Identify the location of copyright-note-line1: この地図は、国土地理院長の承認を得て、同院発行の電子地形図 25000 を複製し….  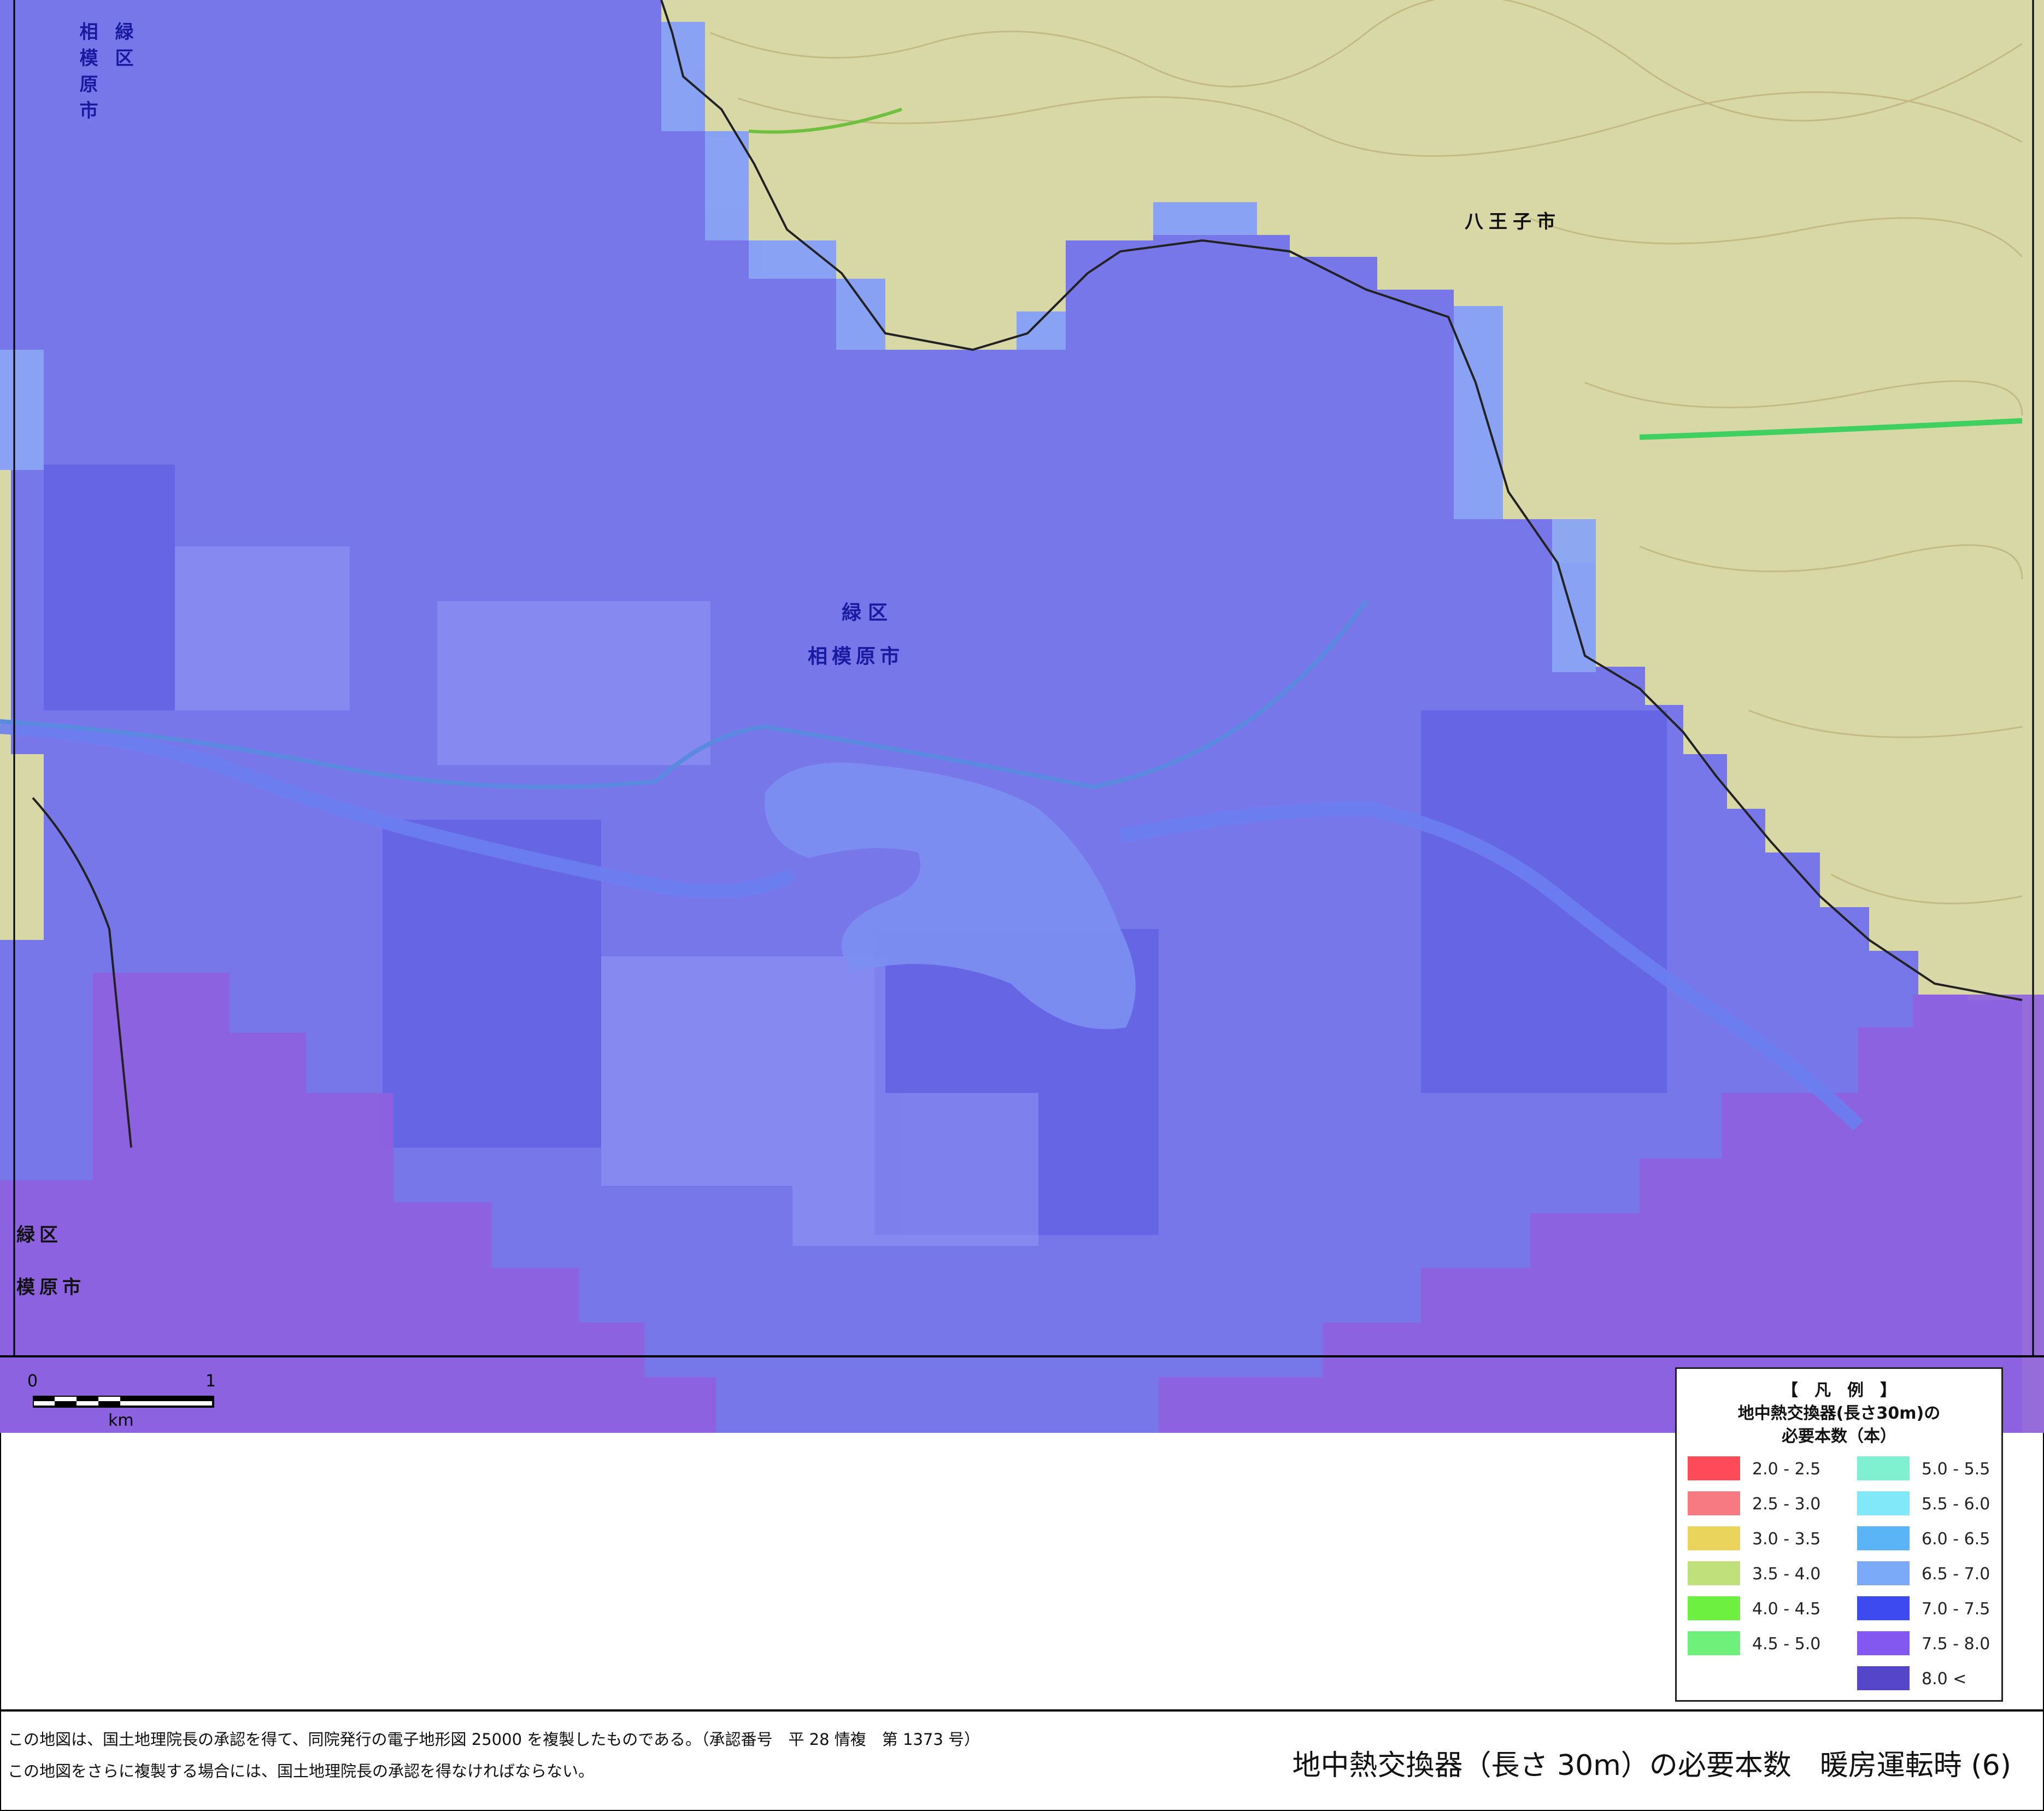
(494, 1739).